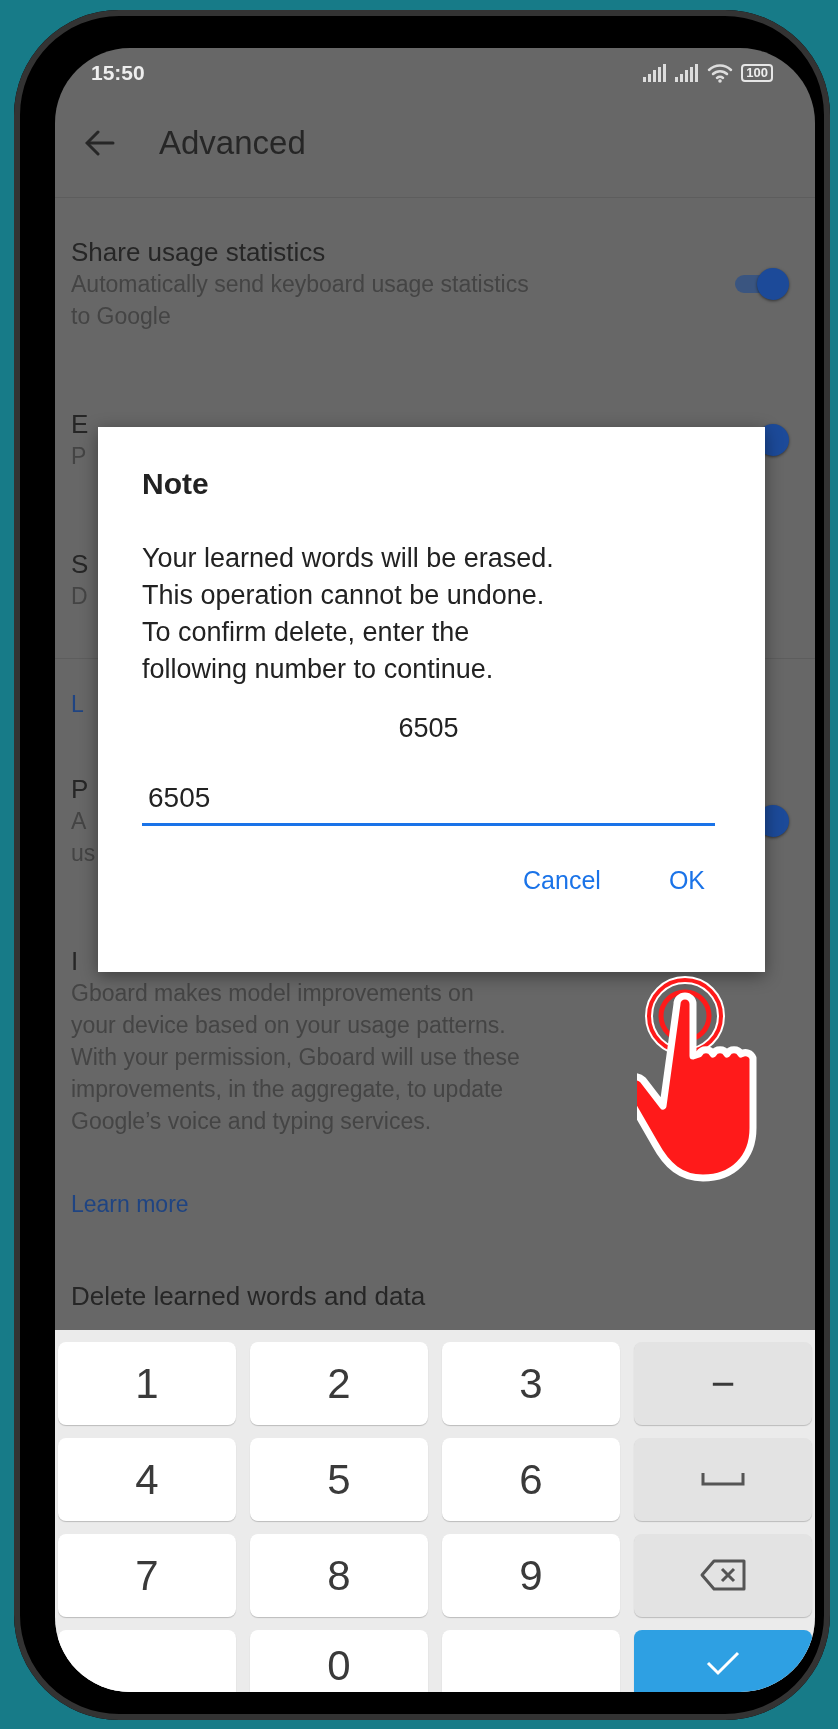 The height and width of the screenshot is (1729, 838). What do you see at coordinates (118, 72) in the screenshot?
I see `status-time: 15:50` at bounding box center [118, 72].